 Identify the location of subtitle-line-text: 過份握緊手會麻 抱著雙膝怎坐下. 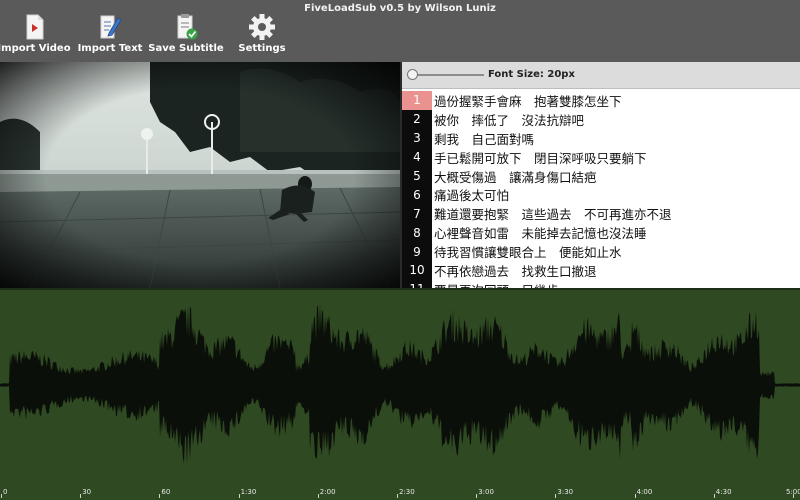
(528, 101).